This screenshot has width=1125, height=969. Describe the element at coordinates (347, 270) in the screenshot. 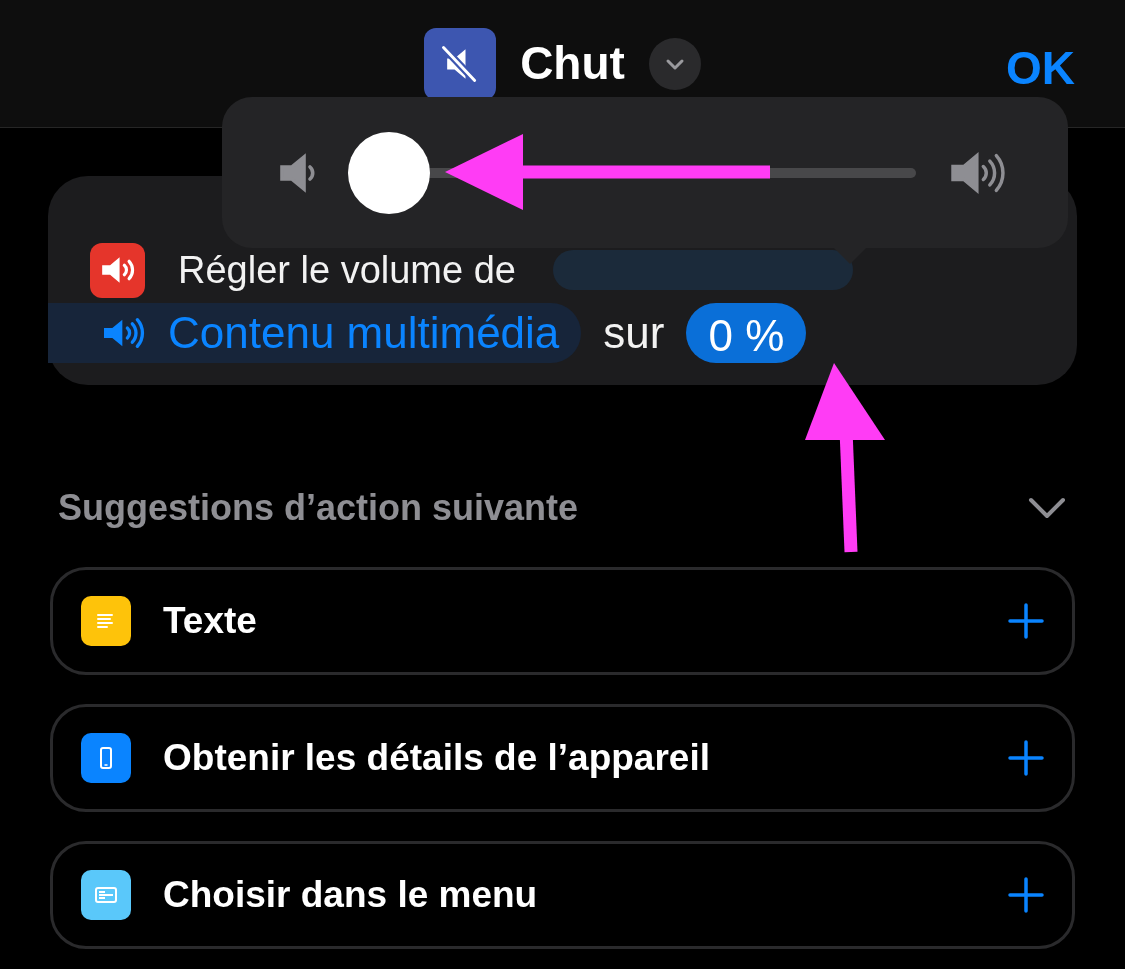

I see `action-label: Régler le volume de` at that location.